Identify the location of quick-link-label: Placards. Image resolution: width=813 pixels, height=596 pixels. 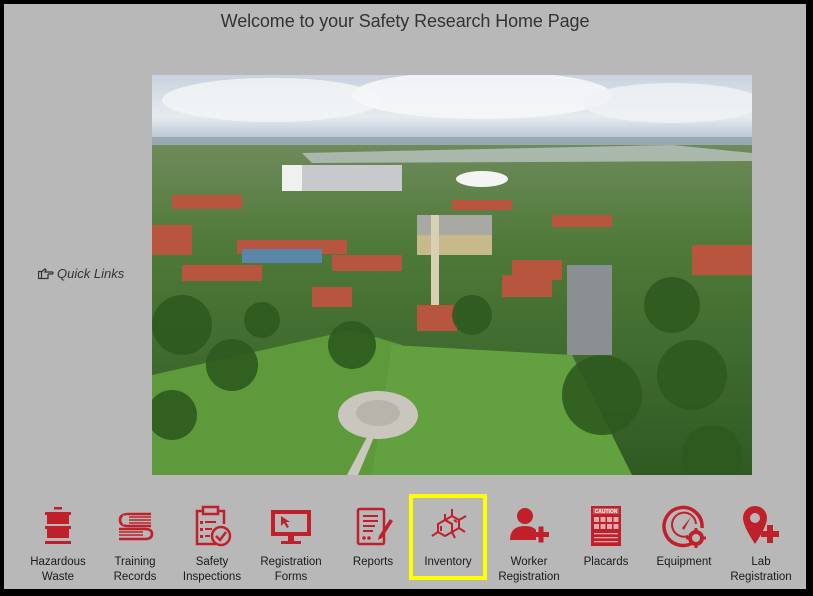
(606, 562).